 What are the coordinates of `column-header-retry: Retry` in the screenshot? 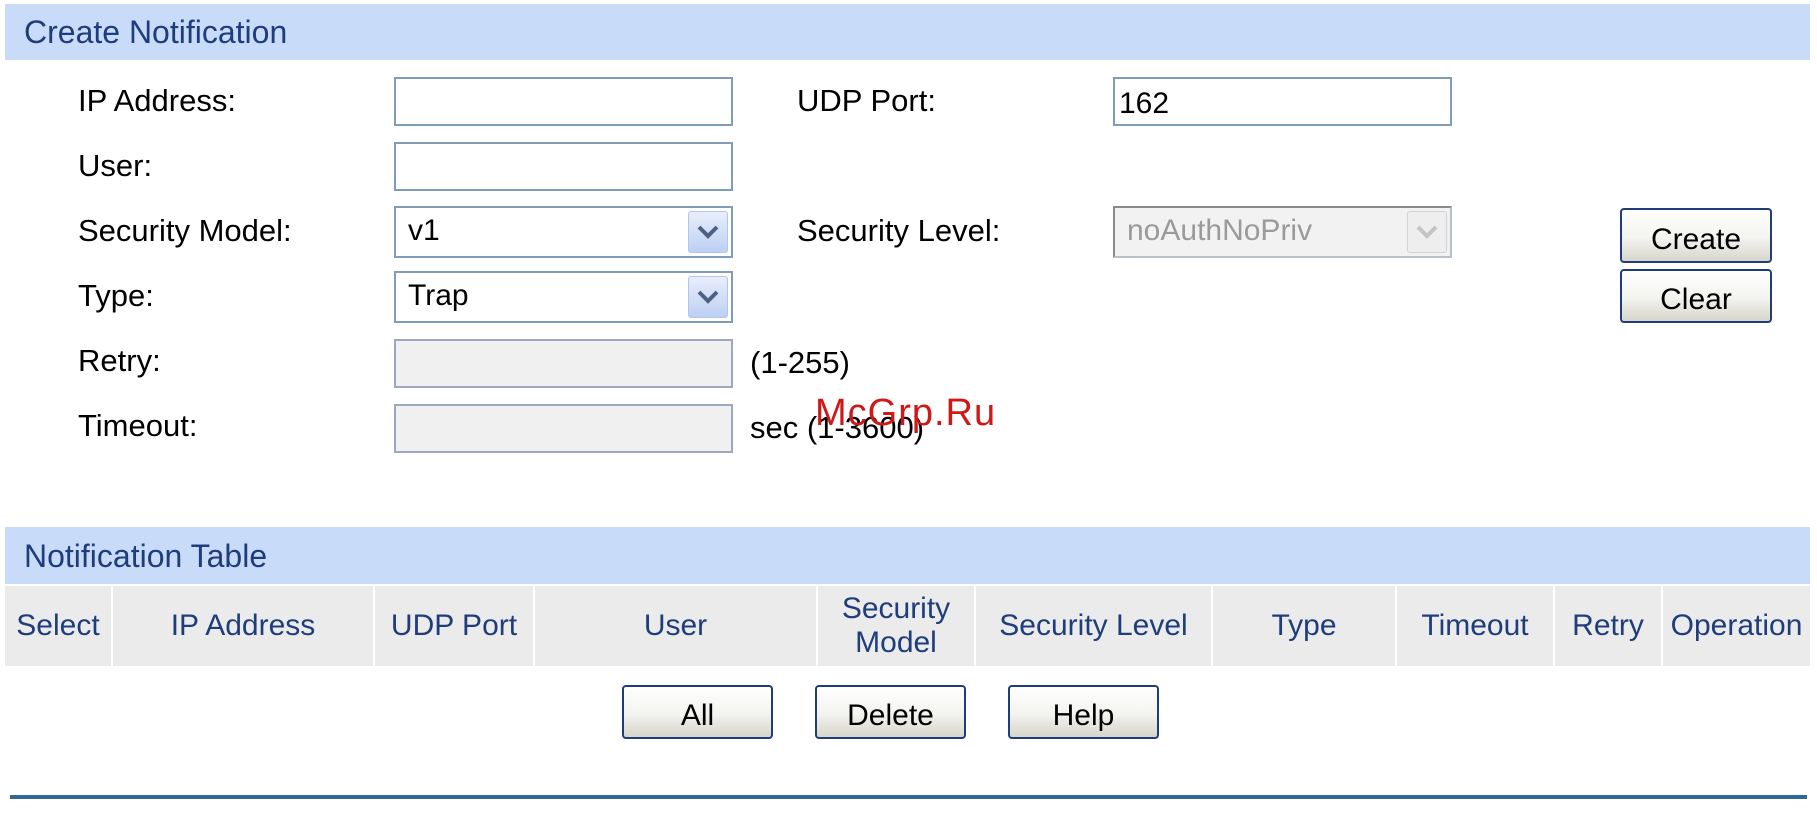 It's located at (1609, 626).